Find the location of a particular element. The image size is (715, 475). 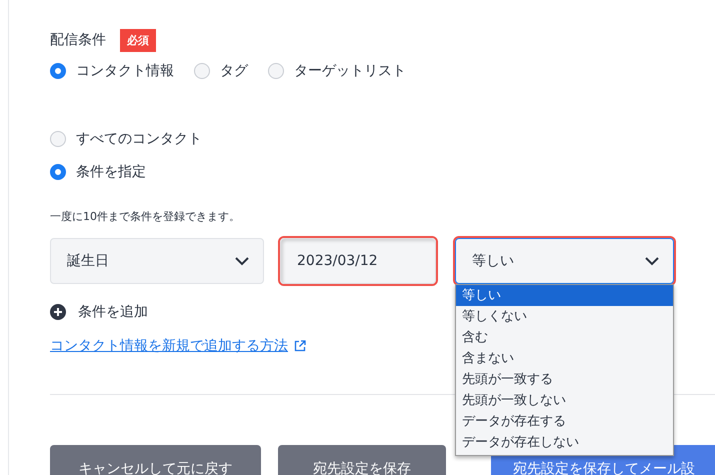

hint-text: 一度に10件まで条件を登録できます。 is located at coordinates (145, 216).